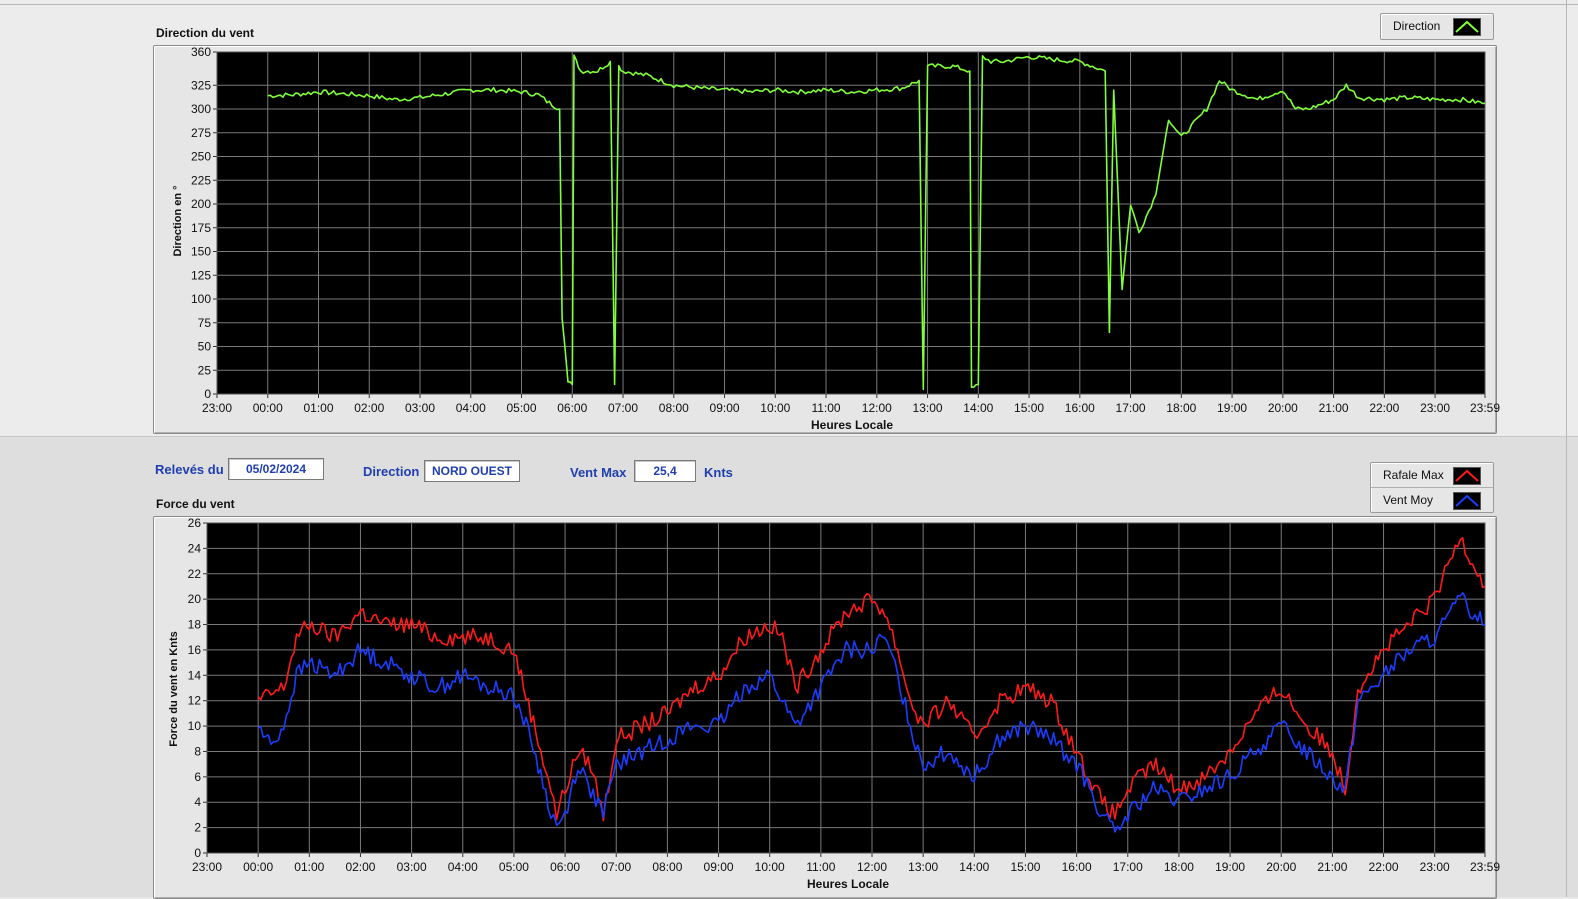 The height and width of the screenshot is (899, 1578). Describe the element at coordinates (775, 408) in the screenshot. I see `direction-x-tick-label: 10:00` at that location.